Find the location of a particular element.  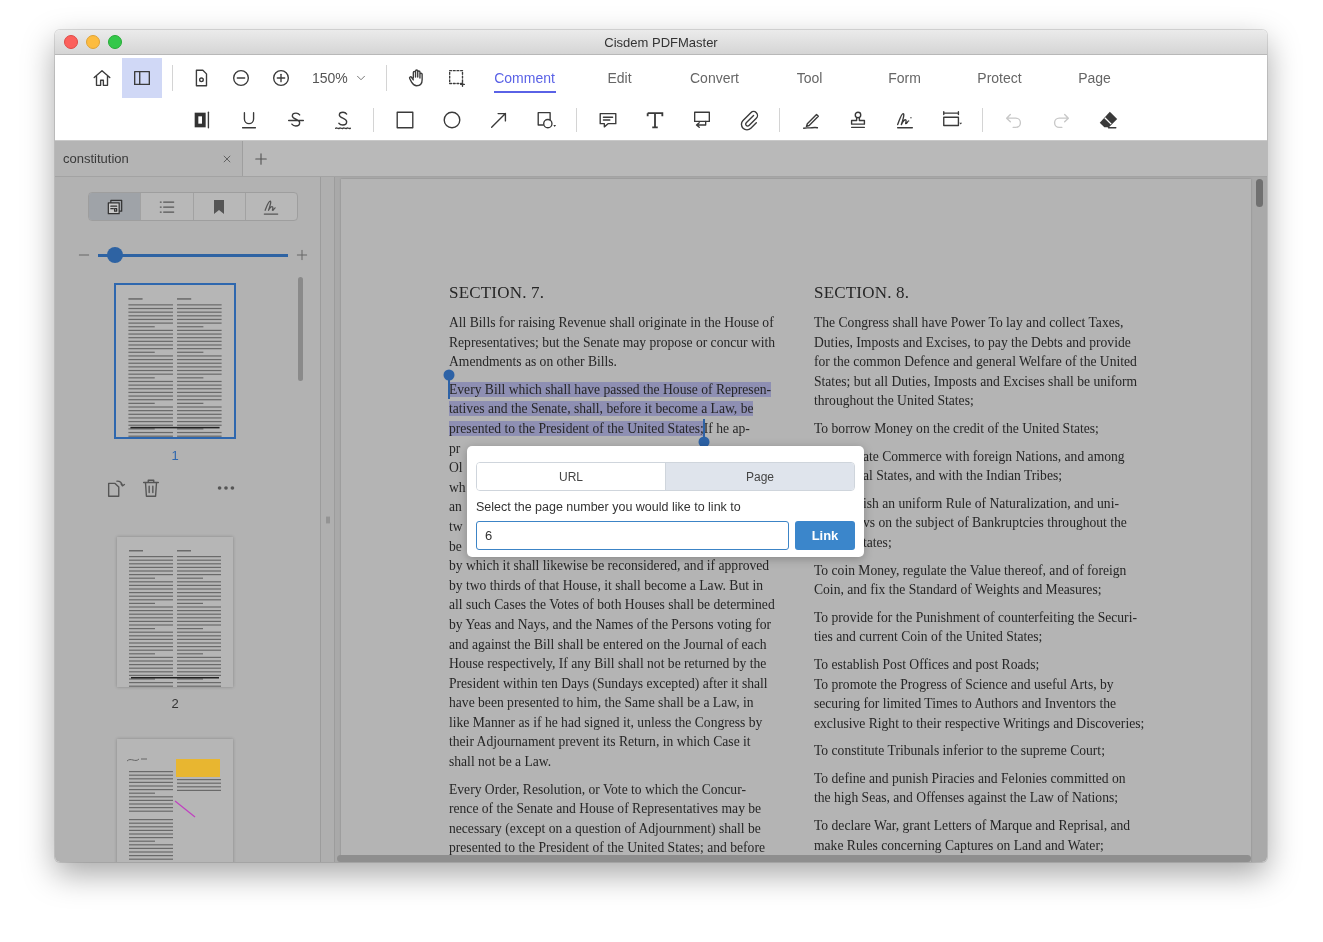

text-line: If he ap- is located at coordinates (726, 428).